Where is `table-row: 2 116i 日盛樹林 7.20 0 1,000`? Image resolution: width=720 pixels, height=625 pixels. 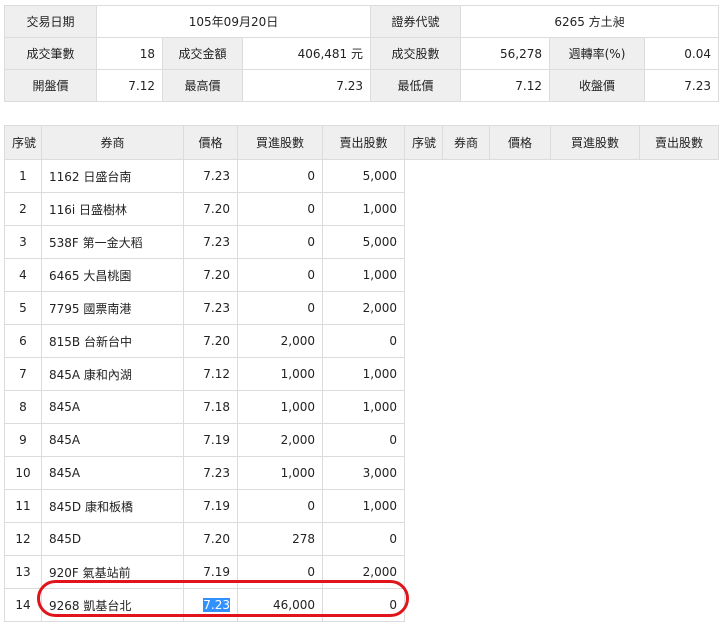 table-row: 2 116i 日盛樹林 7.20 0 1,000 is located at coordinates (361, 209).